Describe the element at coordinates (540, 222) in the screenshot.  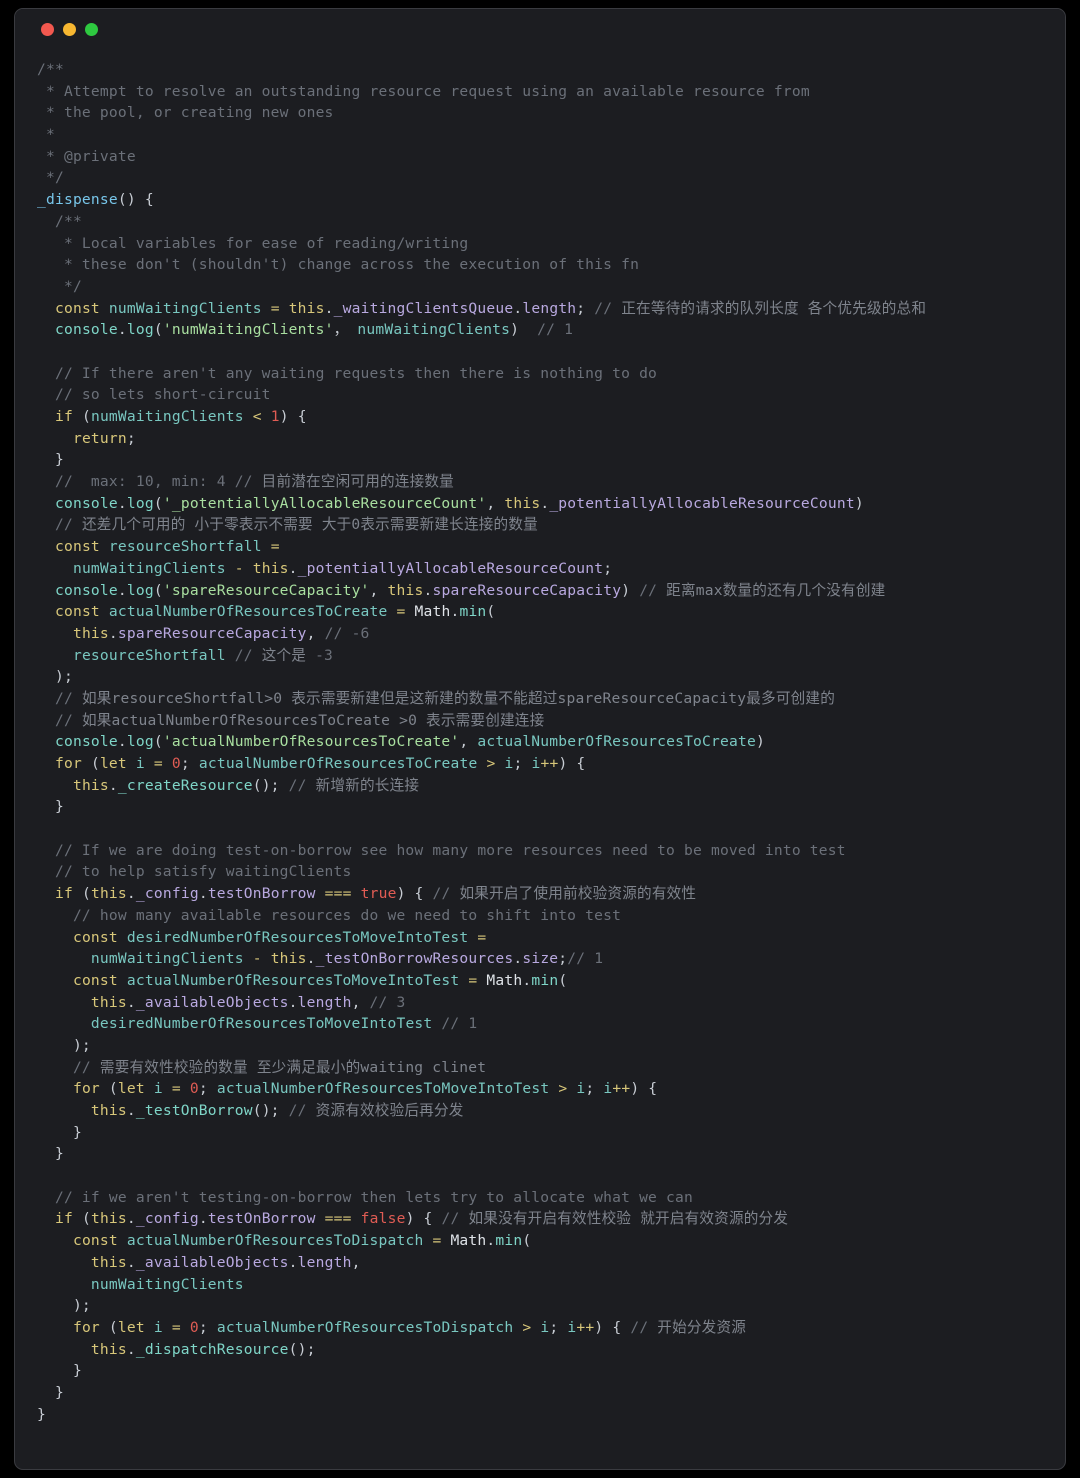
I see `code-line: /**` at that location.